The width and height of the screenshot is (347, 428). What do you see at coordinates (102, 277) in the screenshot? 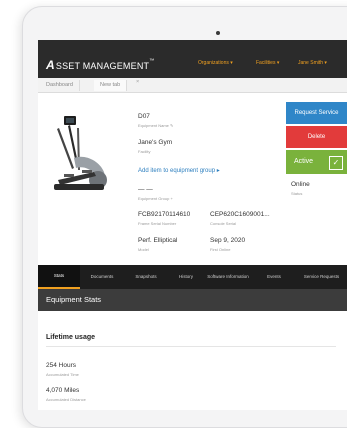
I see `tab-documents: Documents` at bounding box center [102, 277].